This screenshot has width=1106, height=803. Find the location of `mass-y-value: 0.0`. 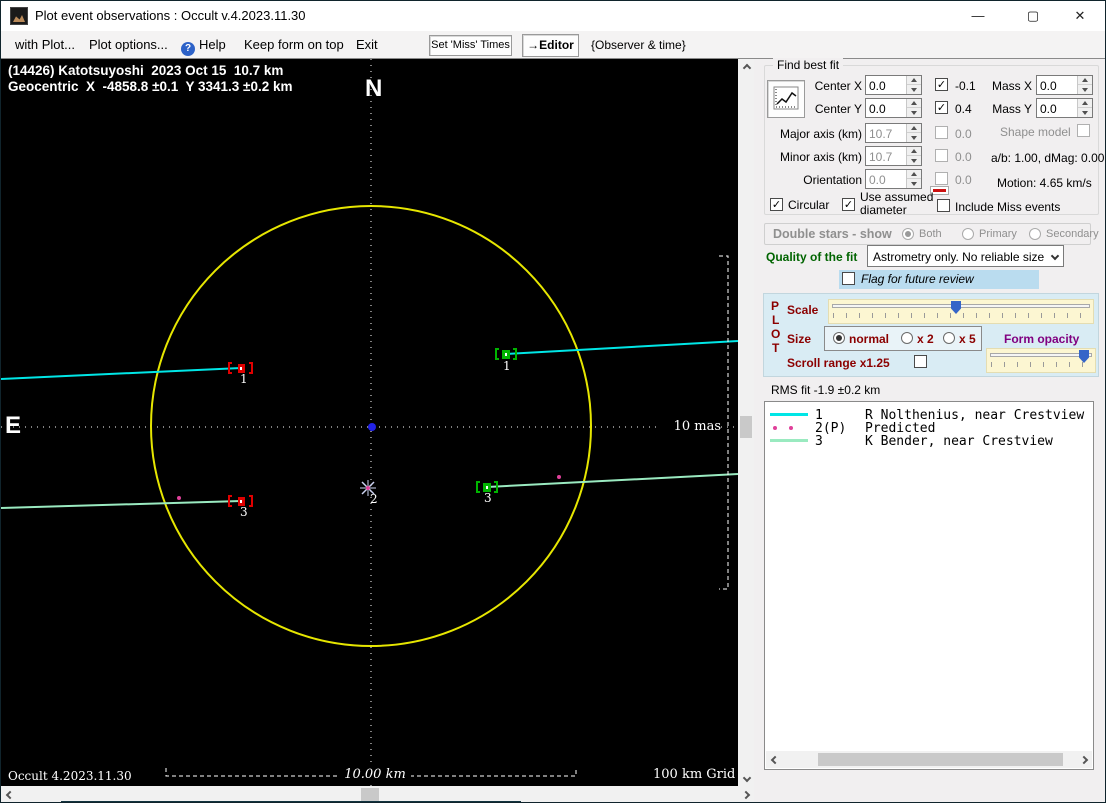

mass-y-value: 0.0 is located at coordinates (1048, 109).